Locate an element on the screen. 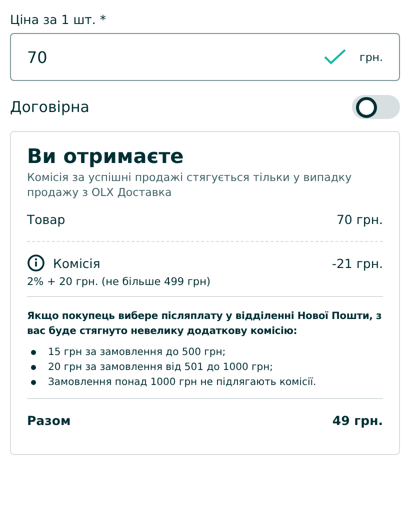 This screenshot has width=407, height=505. price-field: 70 грн. is located at coordinates (205, 57).